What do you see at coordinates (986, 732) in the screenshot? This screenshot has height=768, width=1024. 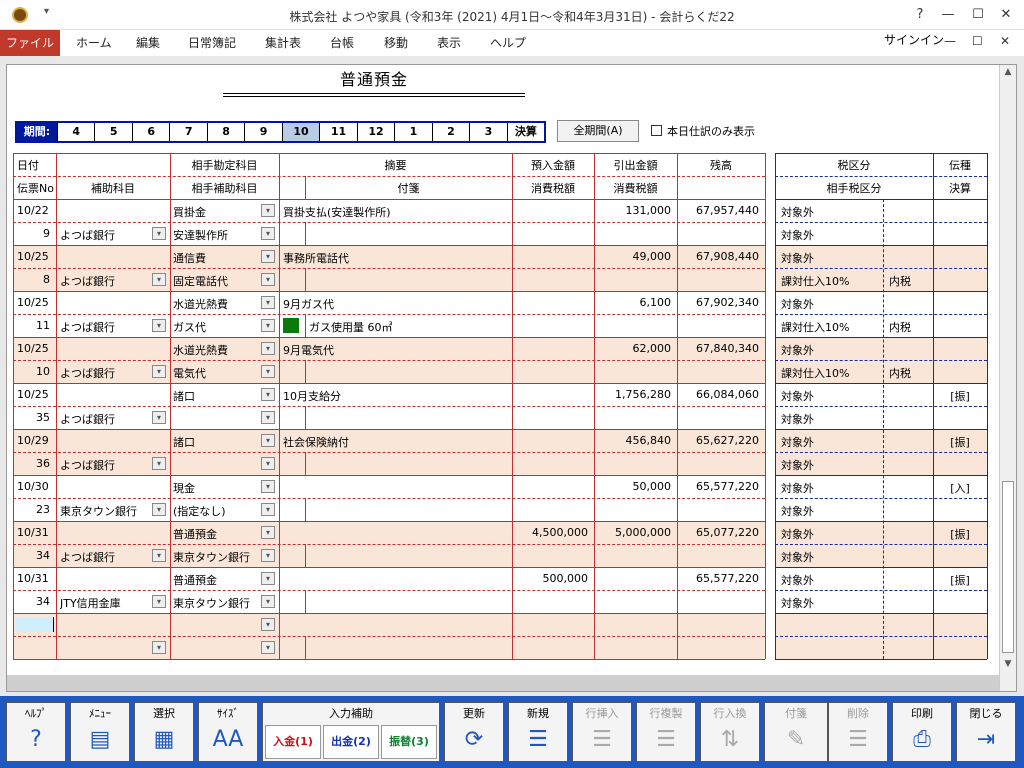 I see `toolbar-close-button: 閉じる ⇥` at bounding box center [986, 732].